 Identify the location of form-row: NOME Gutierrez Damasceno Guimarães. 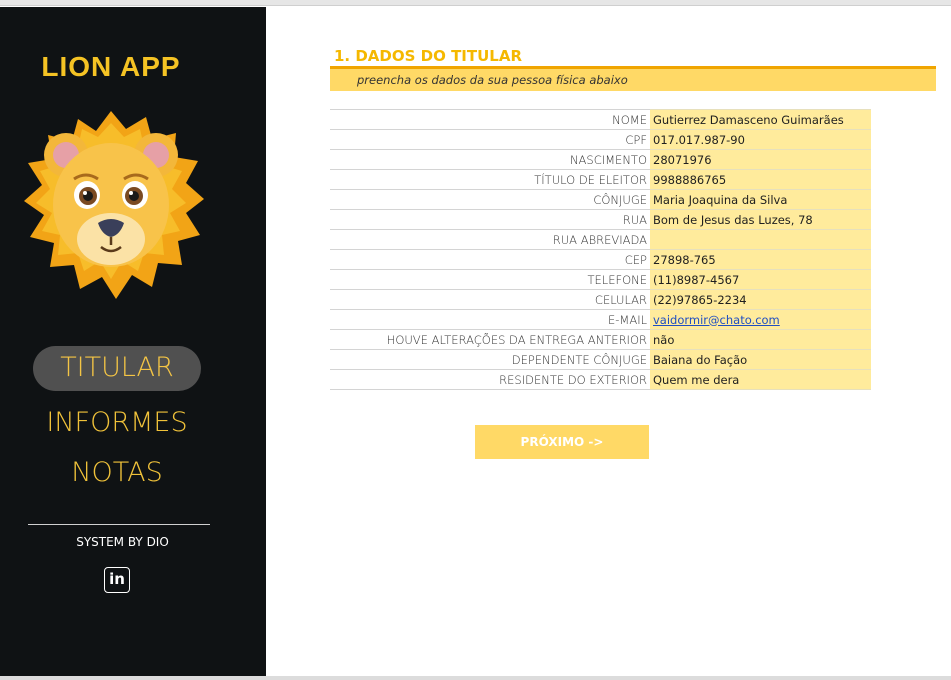
(600, 119).